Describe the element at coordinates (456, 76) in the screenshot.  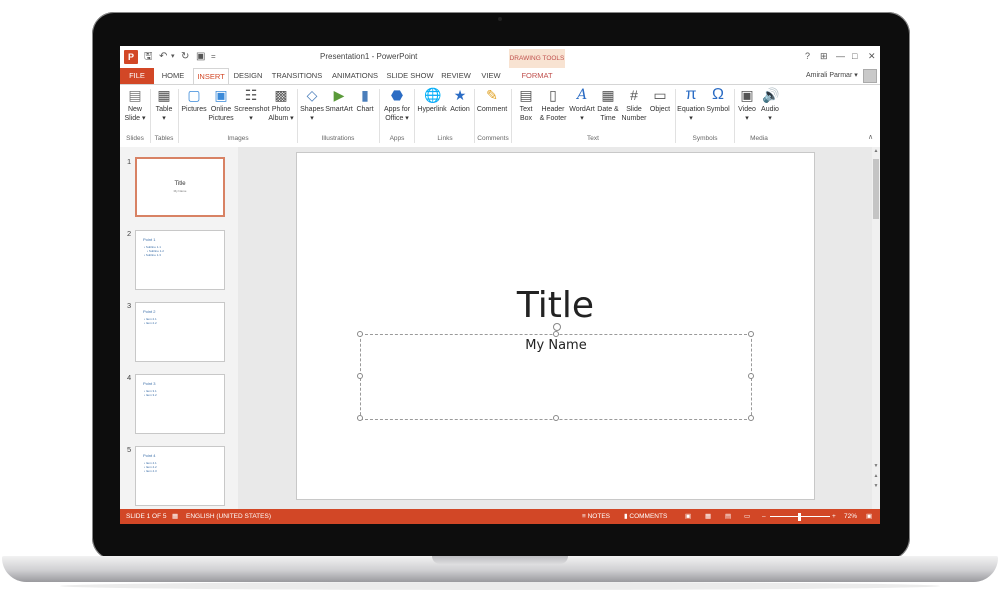
I see `tab-review: REVIEW` at that location.